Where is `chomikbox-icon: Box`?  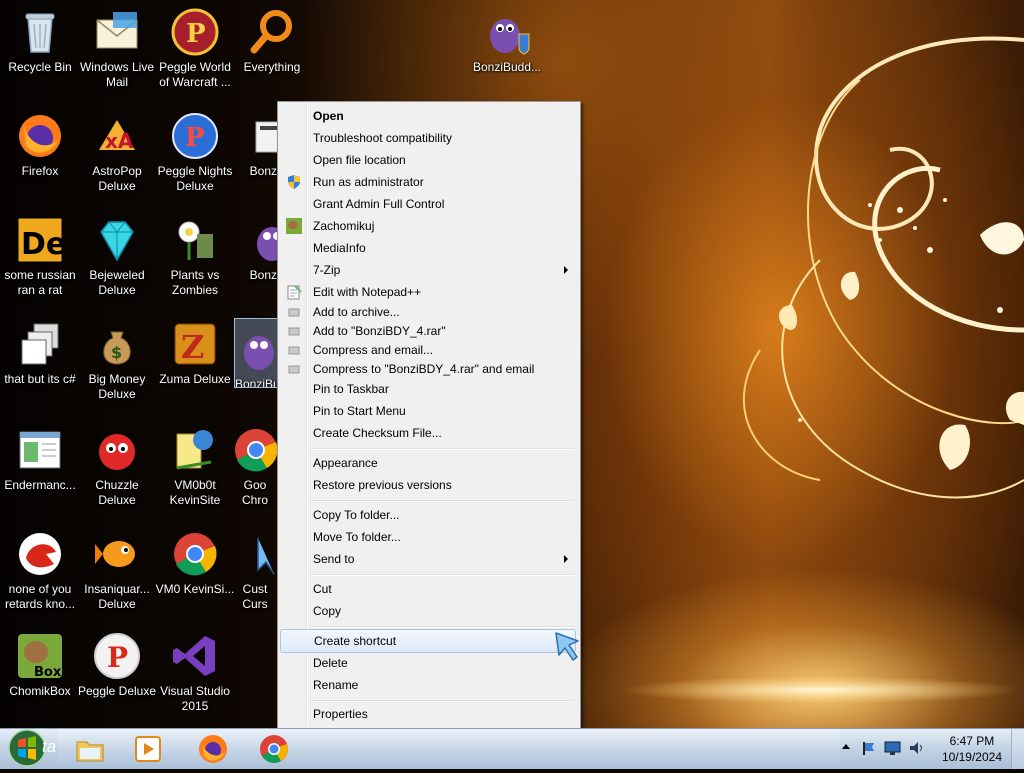 chomikbox-icon: Box is located at coordinates (40, 656).